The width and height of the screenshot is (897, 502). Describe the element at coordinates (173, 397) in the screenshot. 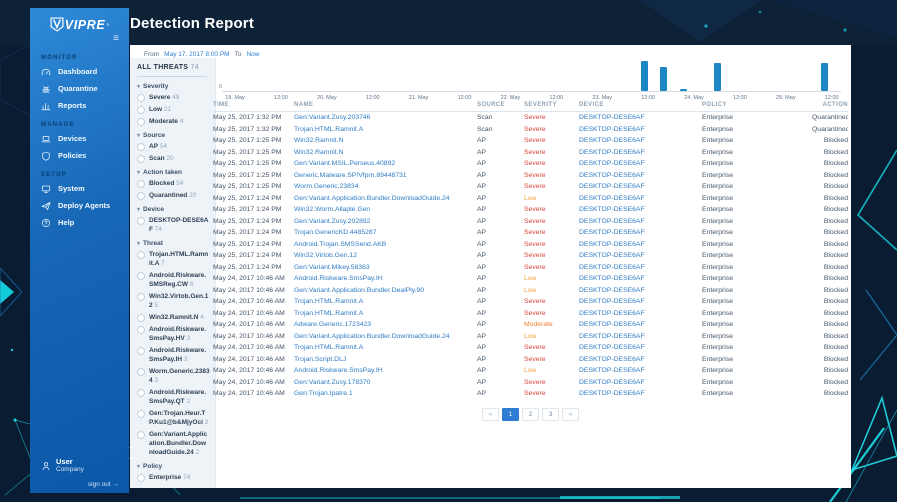

I see `filter-option: Android.Riskware.SmsPay.QT 2` at that location.